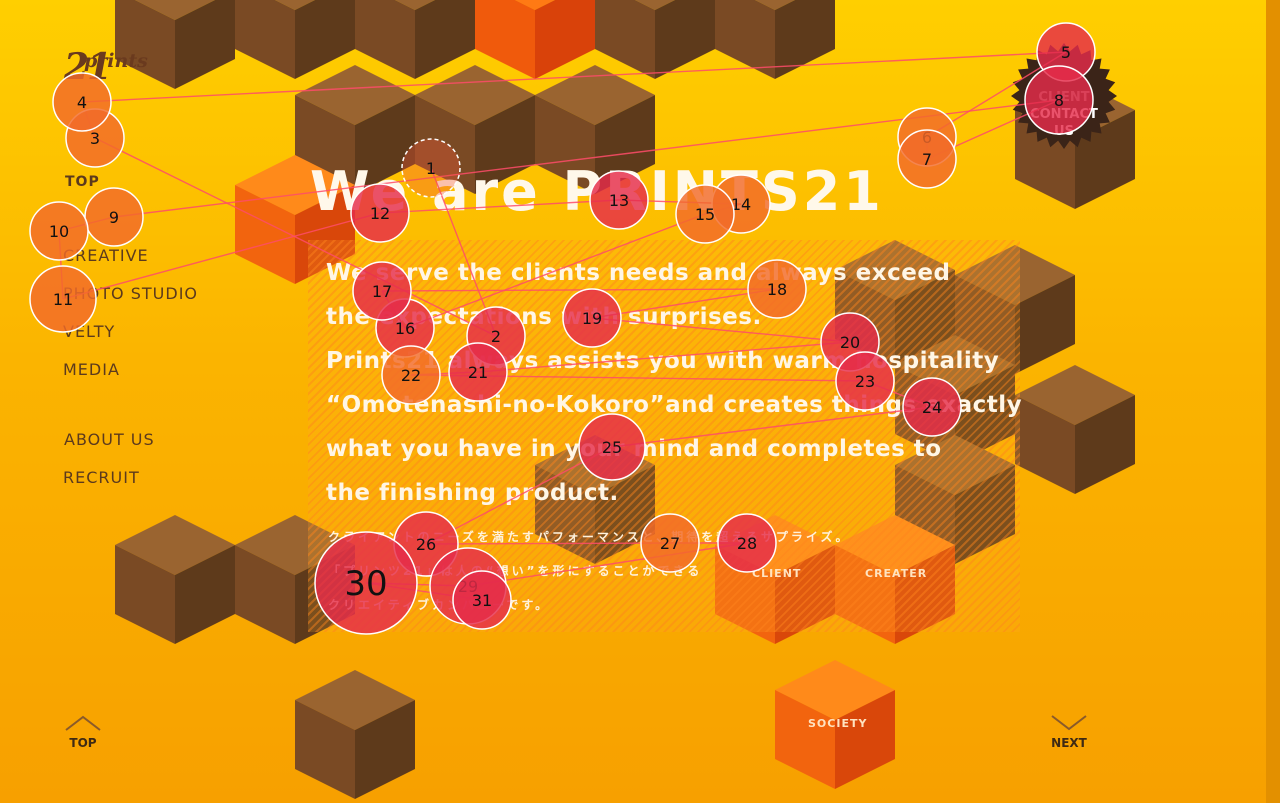 The width and height of the screenshot is (1280, 803). I want to click on contact-badge-line: CONTACT, so click(1064, 114).